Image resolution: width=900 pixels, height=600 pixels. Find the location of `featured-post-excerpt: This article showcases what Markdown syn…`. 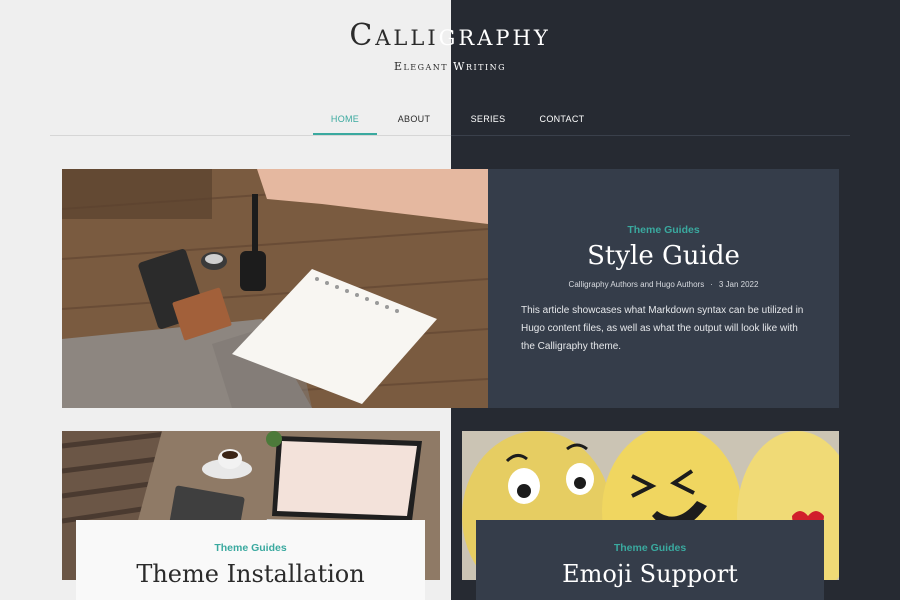

featured-post-excerpt: This article showcases what Markdown syn… is located at coordinates (662, 328).